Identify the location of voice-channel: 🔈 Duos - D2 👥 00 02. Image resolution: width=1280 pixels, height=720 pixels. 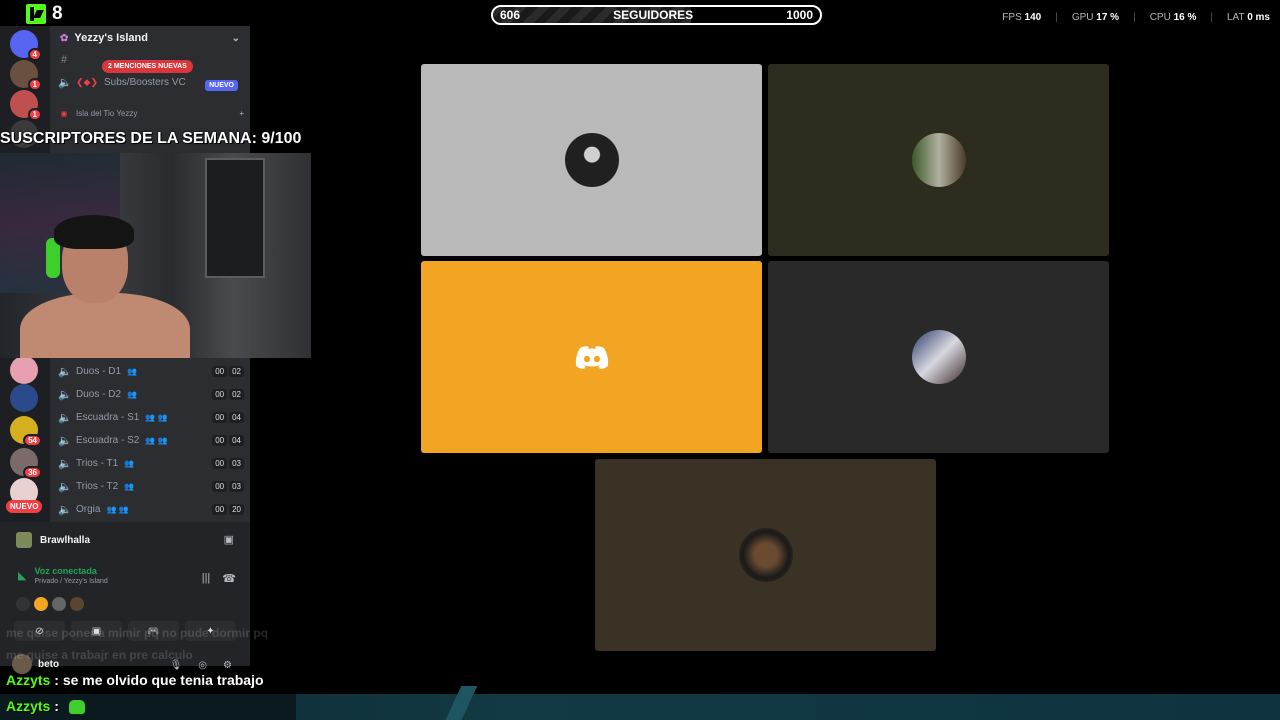
(151, 394).